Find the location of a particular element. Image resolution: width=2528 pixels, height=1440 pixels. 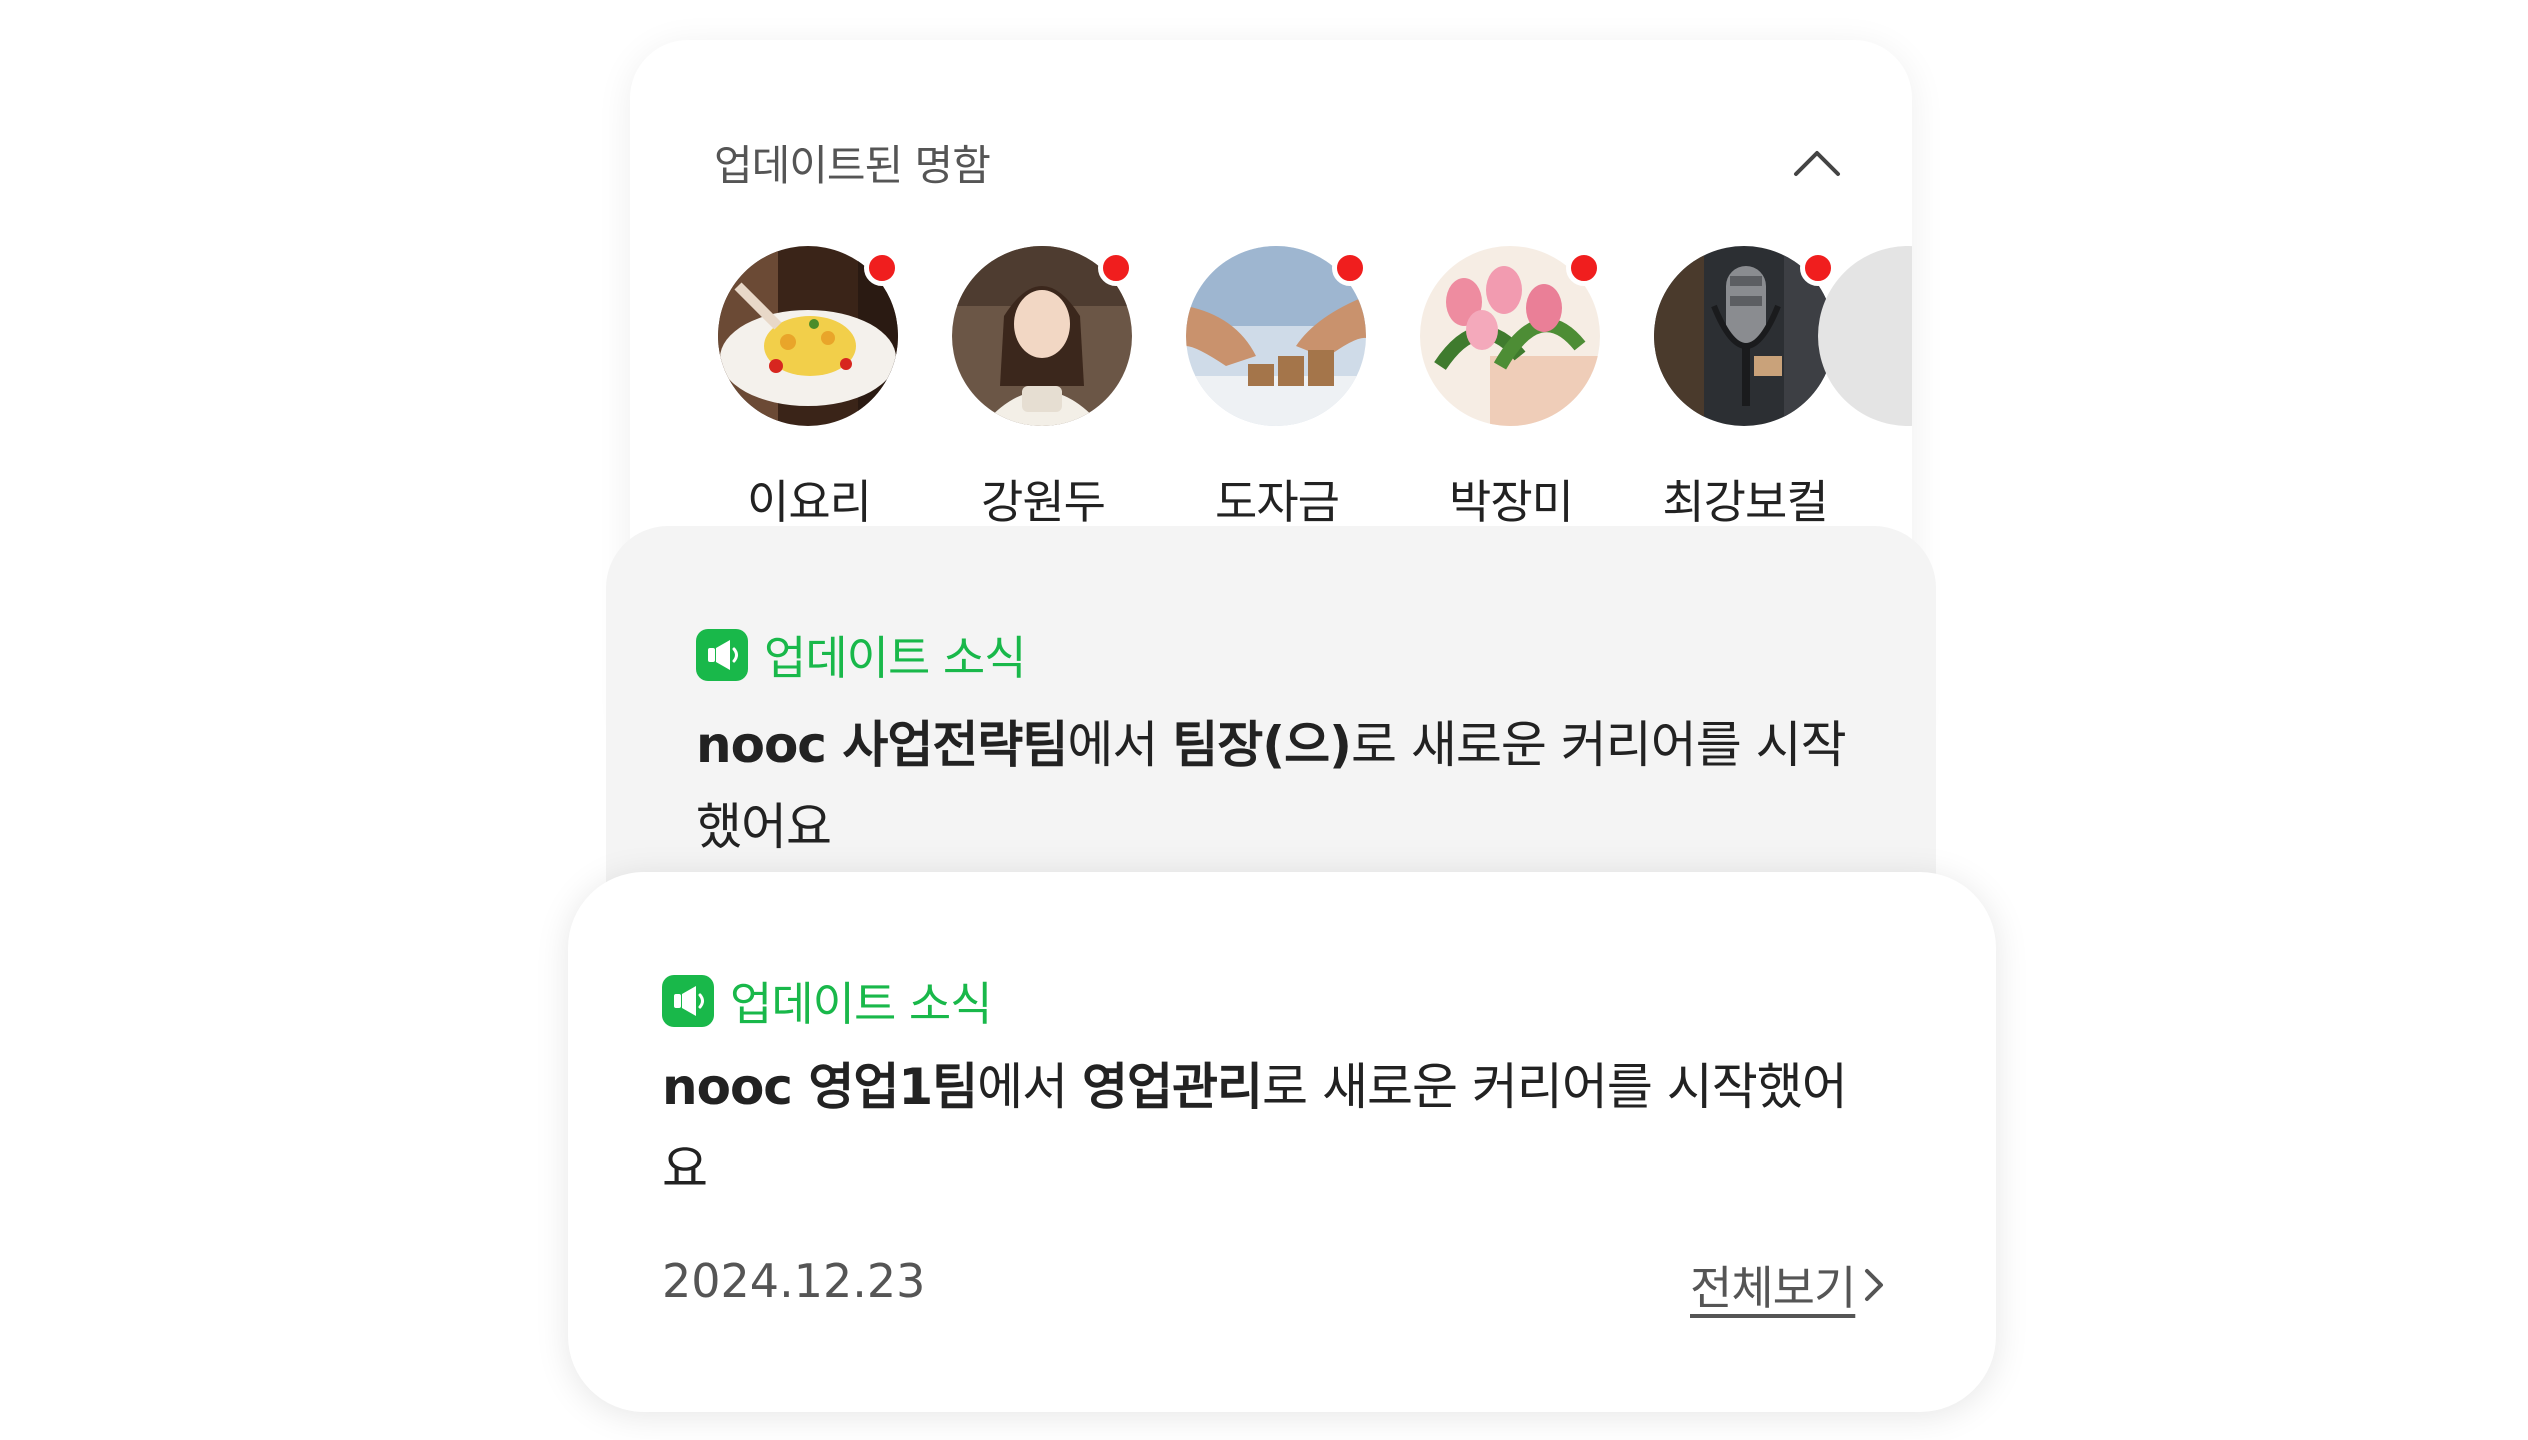

news-company: nooc 사업전략팀 is located at coordinates (882, 745).